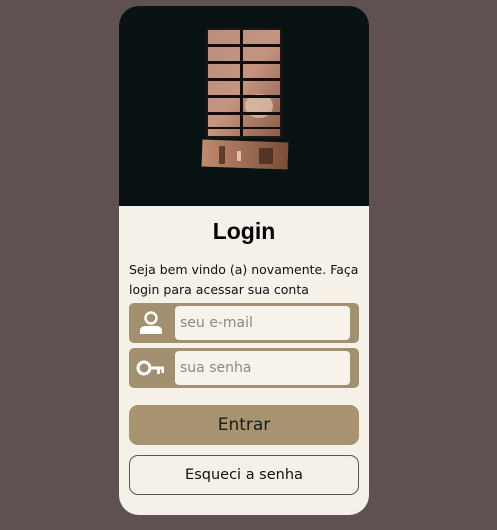 This screenshot has width=497, height=530. I want to click on page-title: Login, so click(244, 231).